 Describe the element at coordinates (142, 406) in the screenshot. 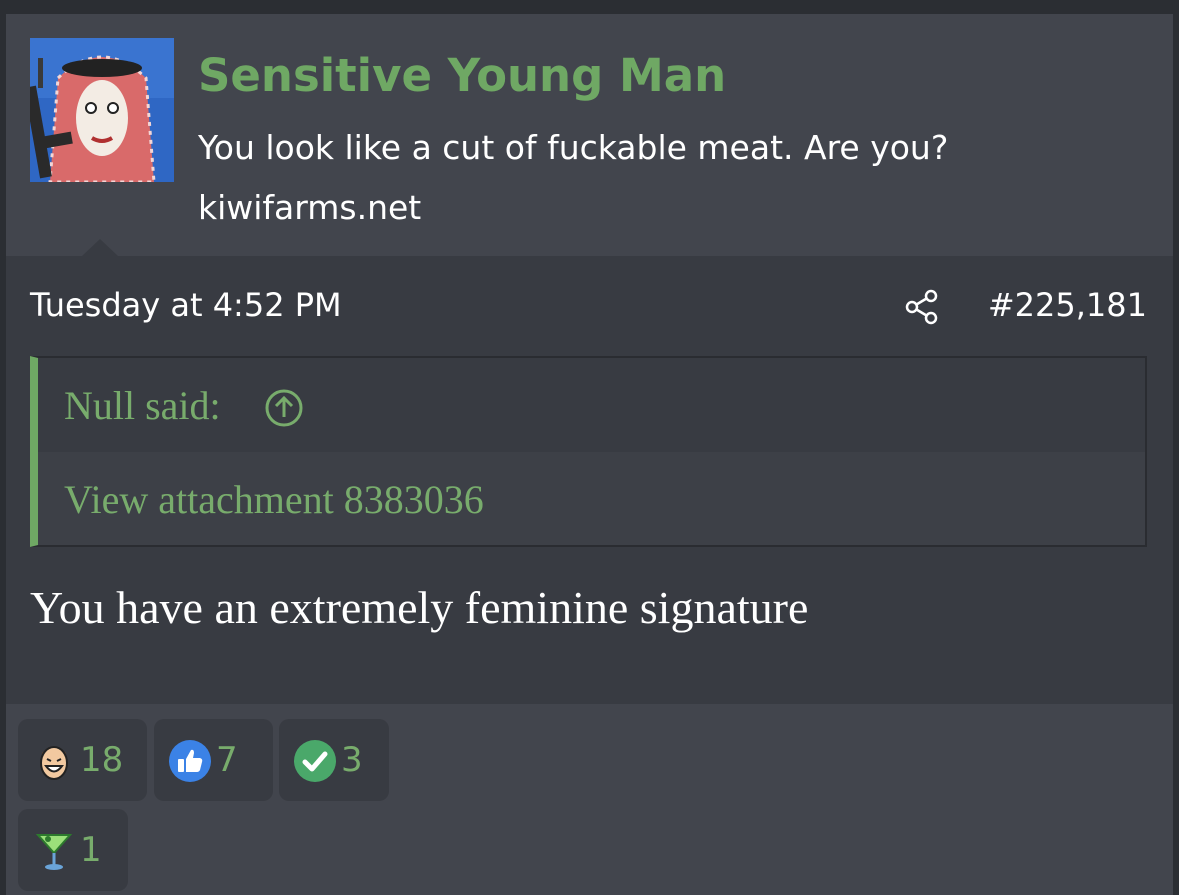

I see `quote-author-link: Null said:` at that location.